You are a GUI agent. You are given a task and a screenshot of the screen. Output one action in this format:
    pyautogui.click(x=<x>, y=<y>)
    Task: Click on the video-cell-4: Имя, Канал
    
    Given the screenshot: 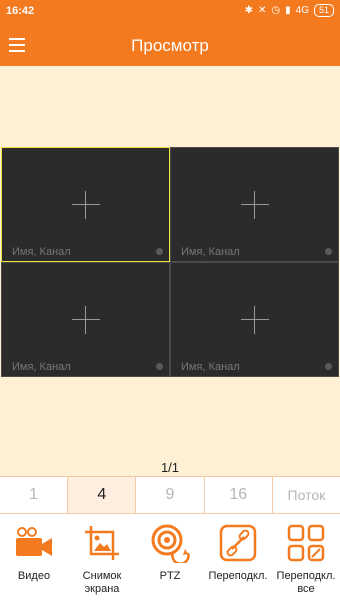 What is the action you would take?
    pyautogui.click(x=254, y=319)
    